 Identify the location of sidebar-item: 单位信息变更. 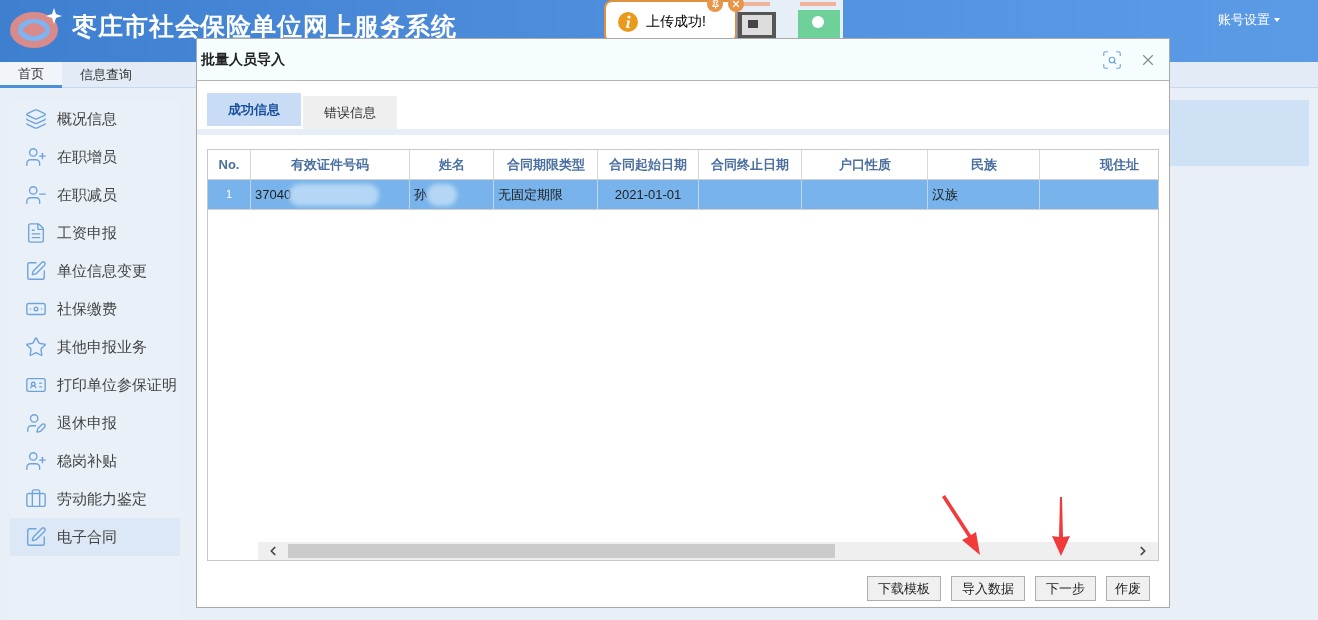
(95, 271).